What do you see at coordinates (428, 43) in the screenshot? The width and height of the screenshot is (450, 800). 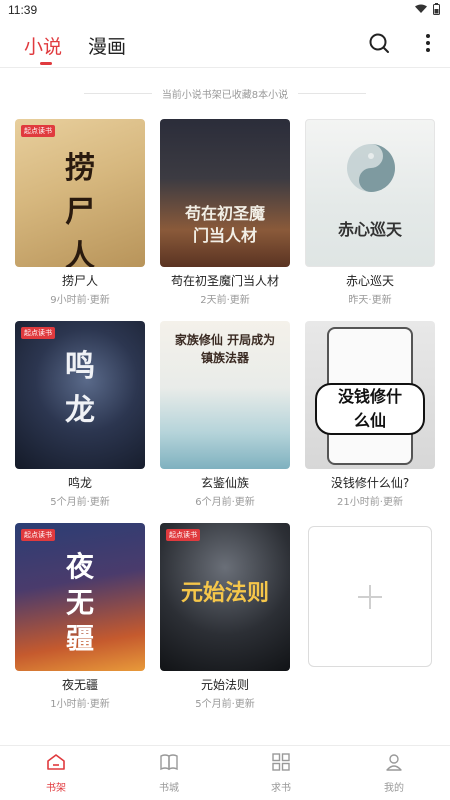 I see `more-menu-icon` at bounding box center [428, 43].